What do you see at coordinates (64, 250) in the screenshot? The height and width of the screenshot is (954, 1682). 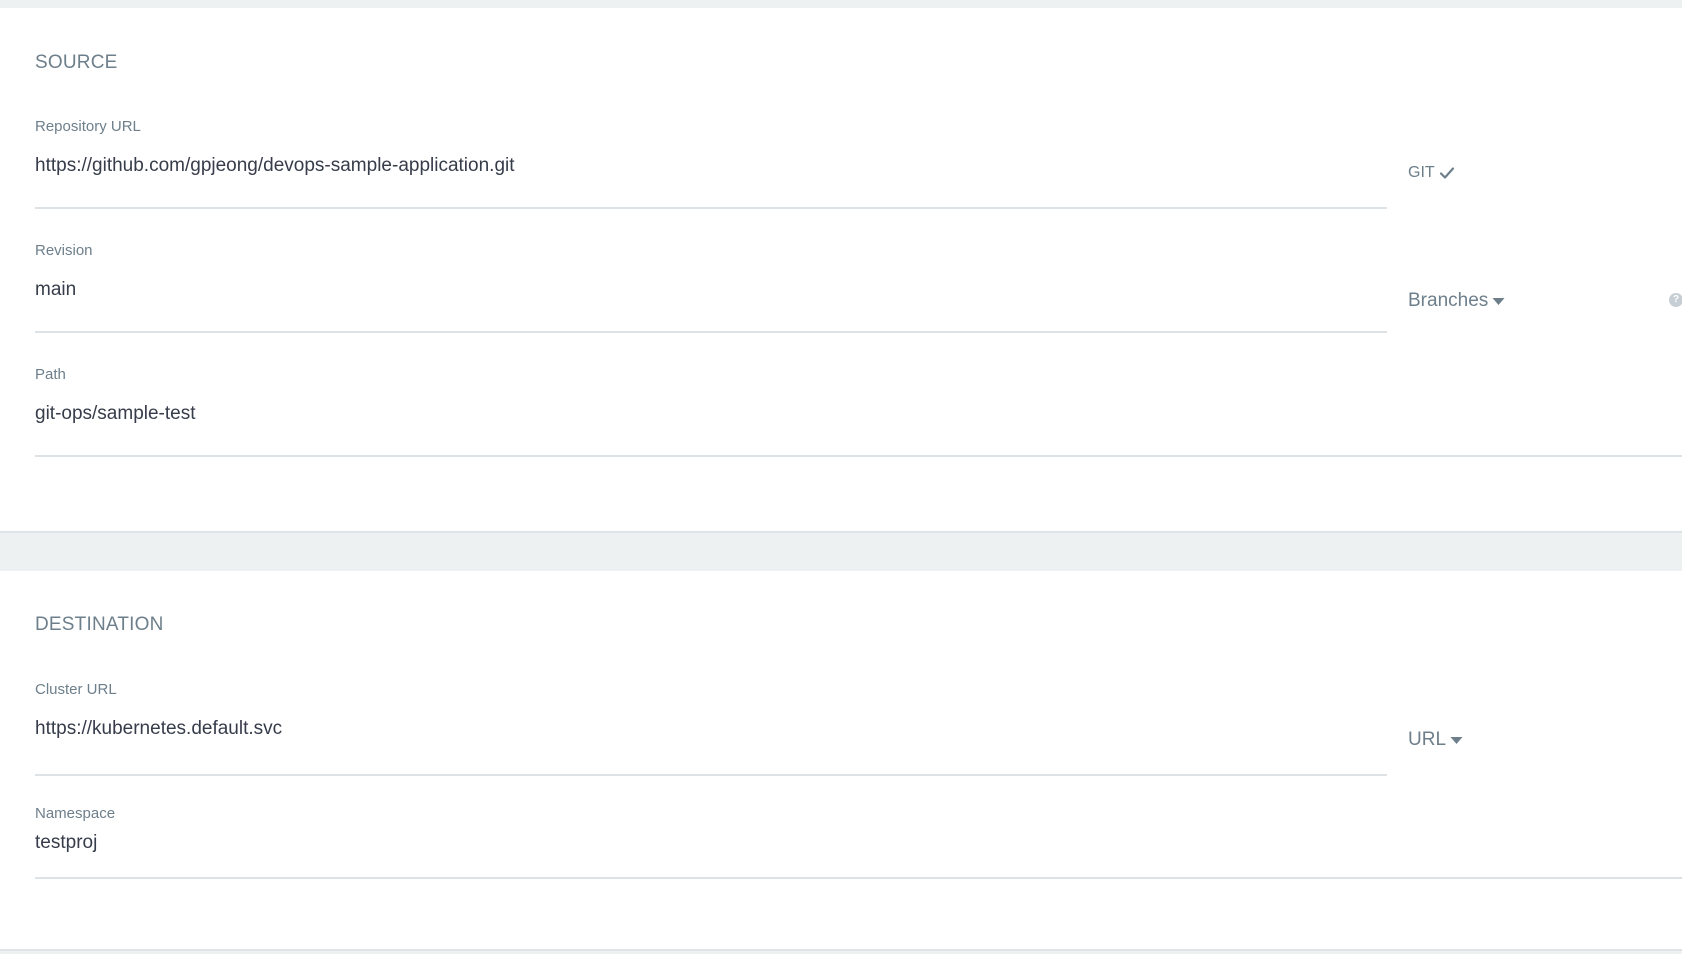 I see `revision-label: Revision` at bounding box center [64, 250].